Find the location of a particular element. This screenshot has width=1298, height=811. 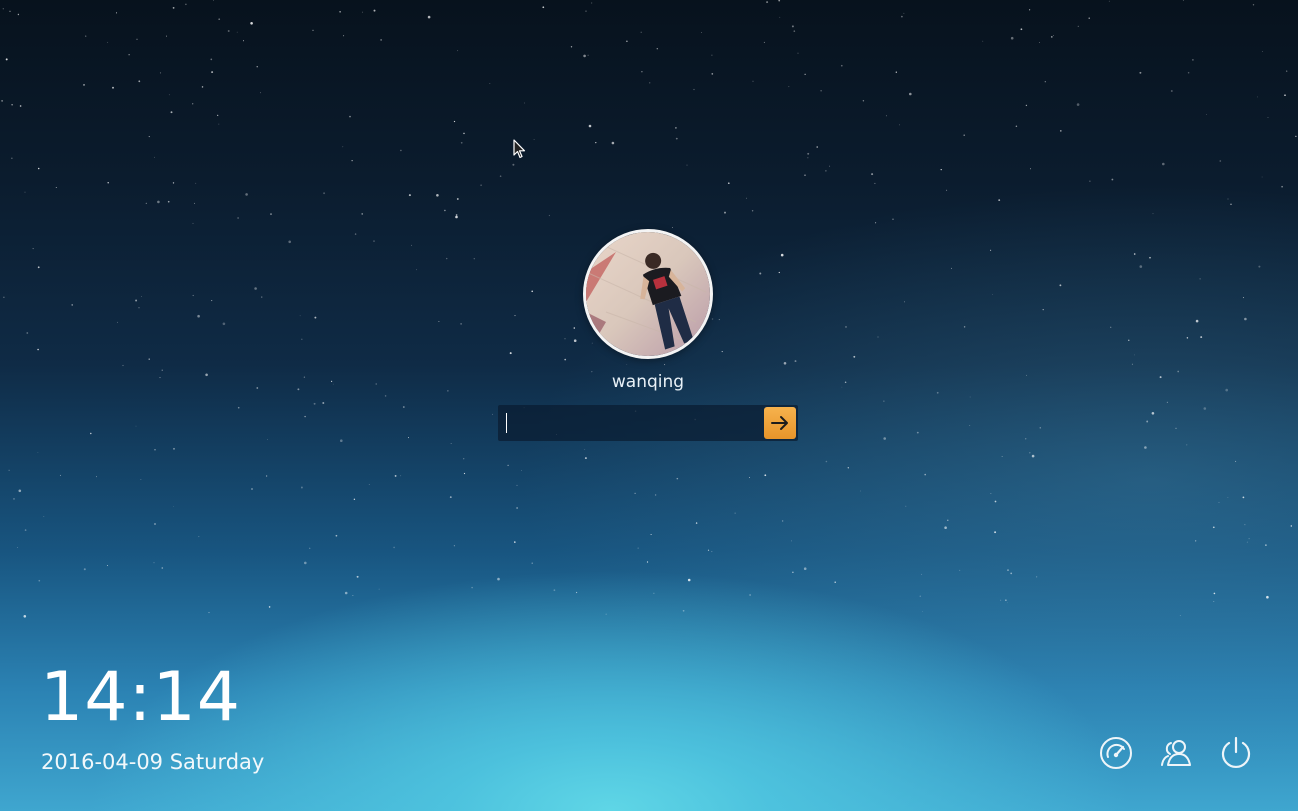

login-submit-button is located at coordinates (780, 423).